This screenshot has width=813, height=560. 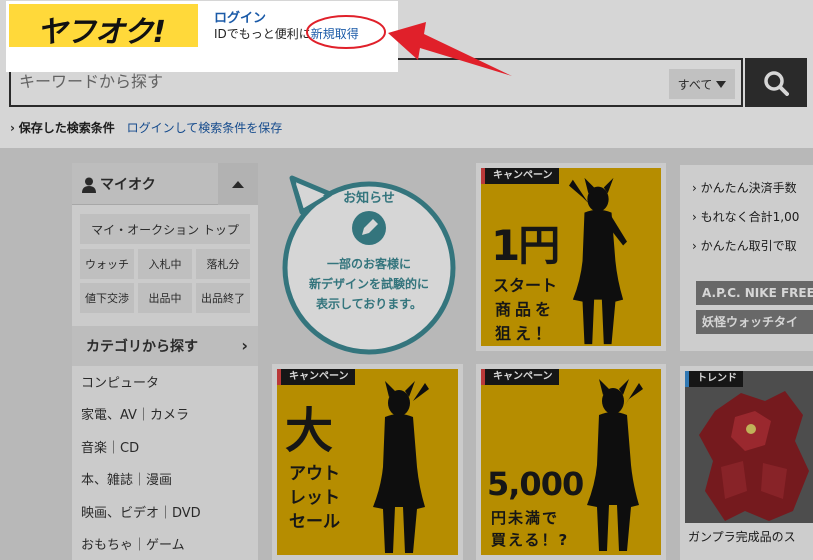 What do you see at coordinates (314, 474) in the screenshot?
I see `campaign-line: アウト` at bounding box center [314, 474].